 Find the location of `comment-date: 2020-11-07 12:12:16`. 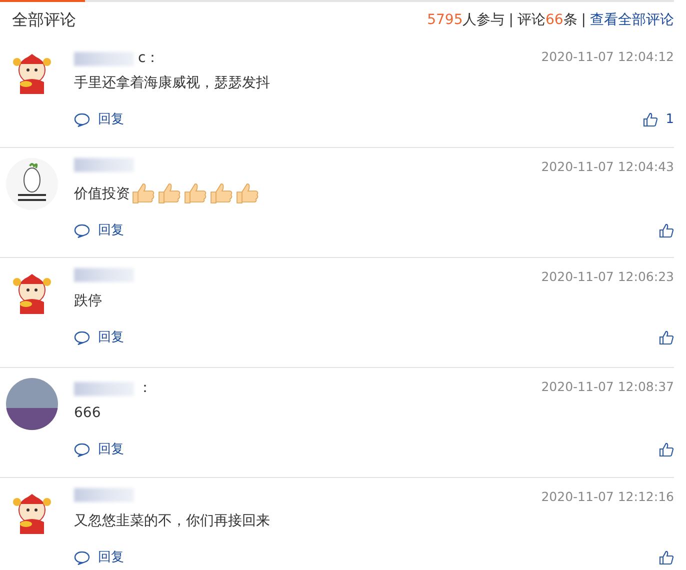

comment-date: 2020-11-07 12:12:16 is located at coordinates (607, 497).